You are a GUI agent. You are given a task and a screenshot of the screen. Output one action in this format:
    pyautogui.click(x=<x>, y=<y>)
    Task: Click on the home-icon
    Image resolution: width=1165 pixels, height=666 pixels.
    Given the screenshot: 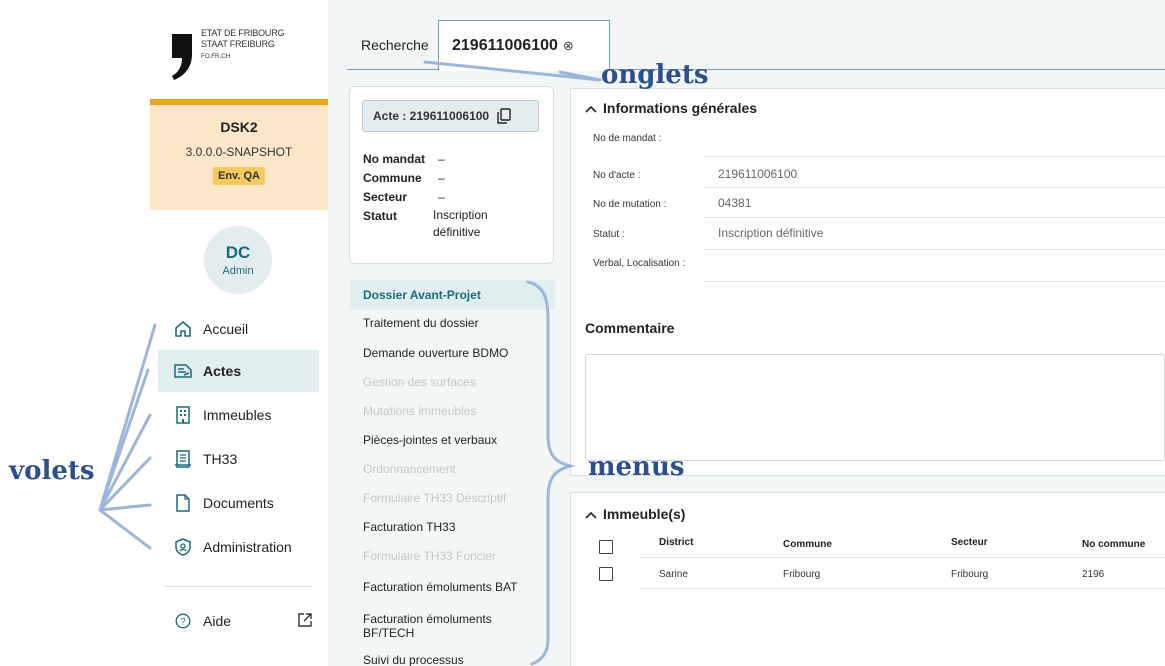 What is the action you would take?
    pyautogui.click(x=183, y=329)
    